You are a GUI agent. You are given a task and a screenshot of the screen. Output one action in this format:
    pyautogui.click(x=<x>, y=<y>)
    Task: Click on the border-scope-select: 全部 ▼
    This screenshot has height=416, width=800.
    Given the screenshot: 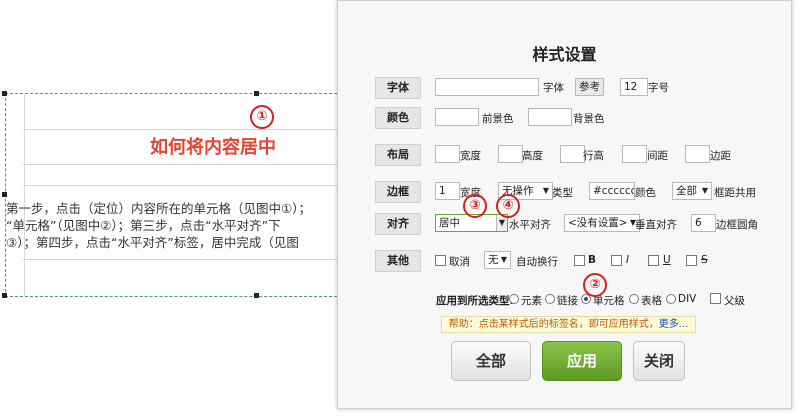 What is the action you would take?
    pyautogui.click(x=692, y=191)
    